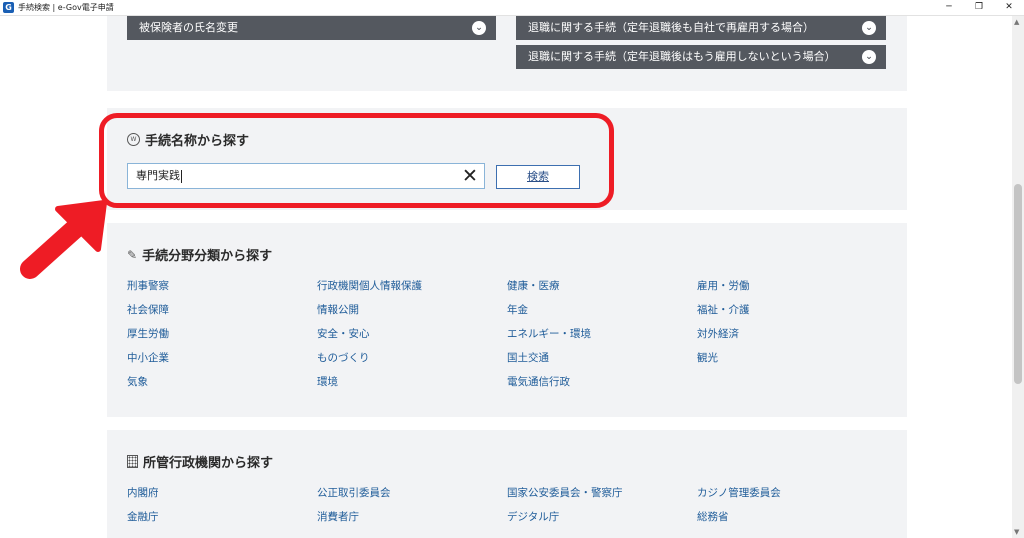 The image size is (1024, 538). I want to click on procedure-button-label: 退職に関する手続（定年退職後も自社で再雇用する場合）, so click(671, 27).